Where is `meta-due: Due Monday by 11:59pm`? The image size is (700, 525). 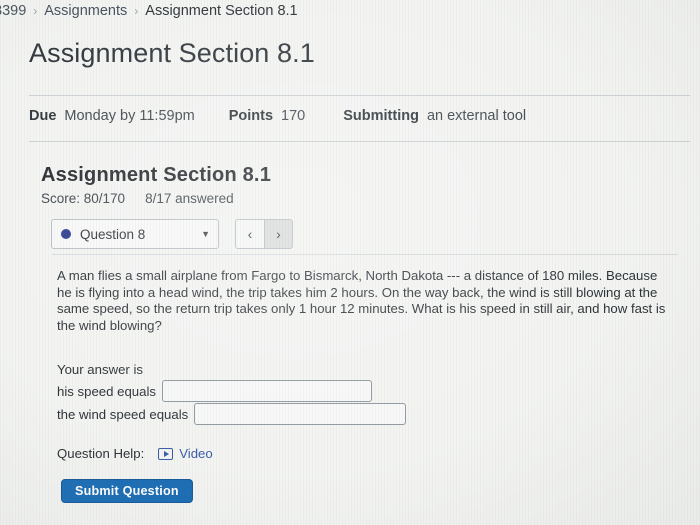
meta-due: Due Monday by 11:59pm is located at coordinates (112, 116).